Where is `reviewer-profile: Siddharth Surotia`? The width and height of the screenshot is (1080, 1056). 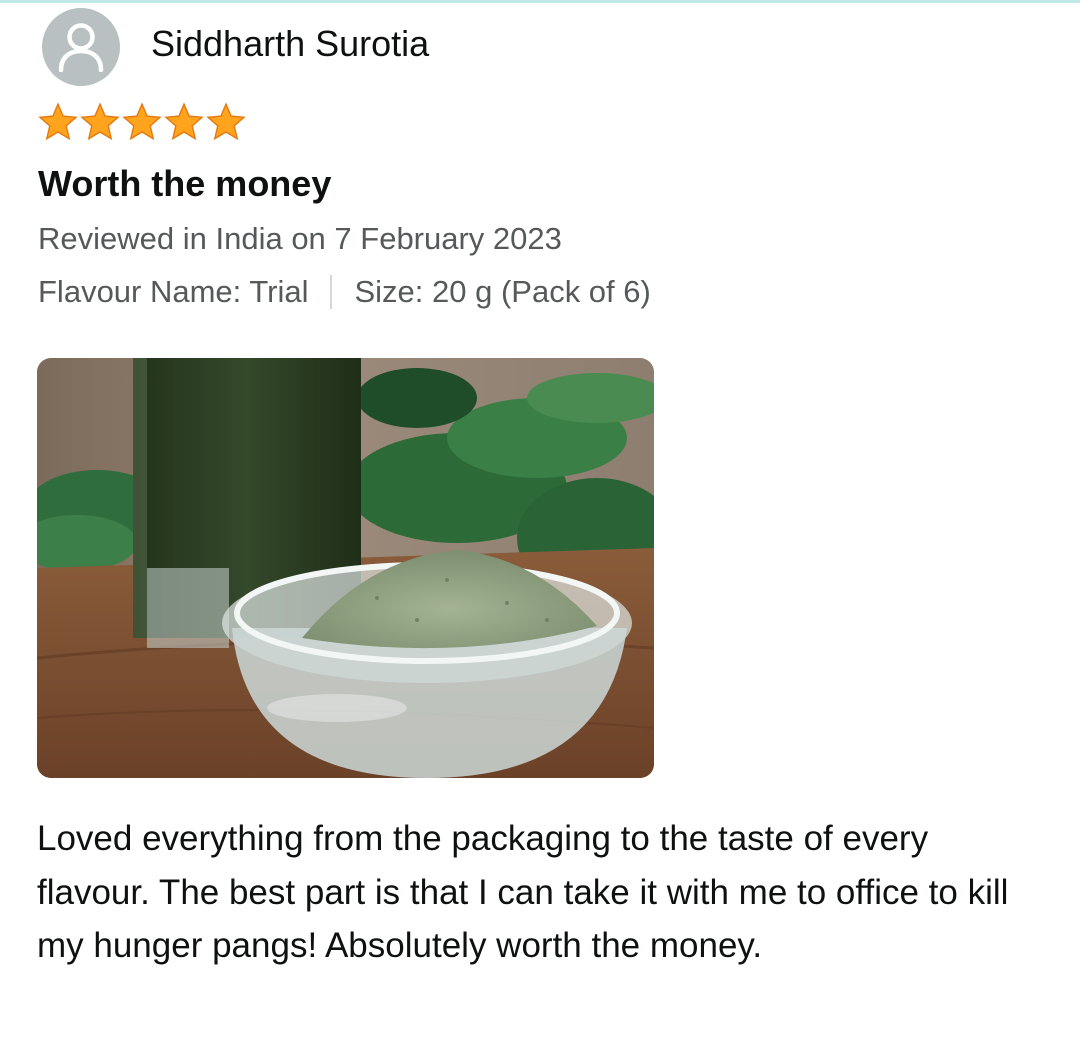
reviewer-profile: Siddharth Surotia is located at coordinates (235, 47).